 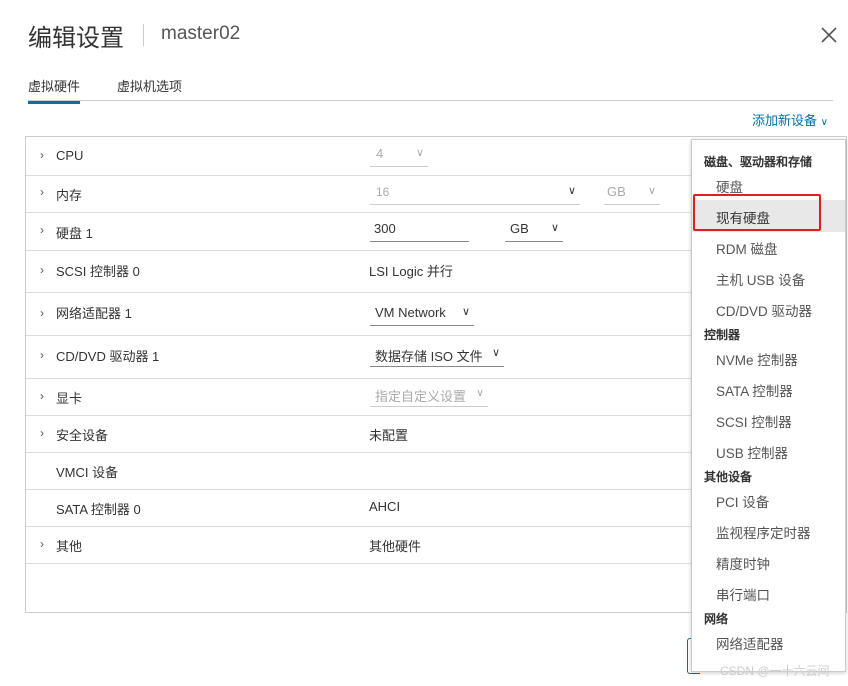 I want to click on menu-item-network-adapter: 网络适配器, so click(x=750, y=643).